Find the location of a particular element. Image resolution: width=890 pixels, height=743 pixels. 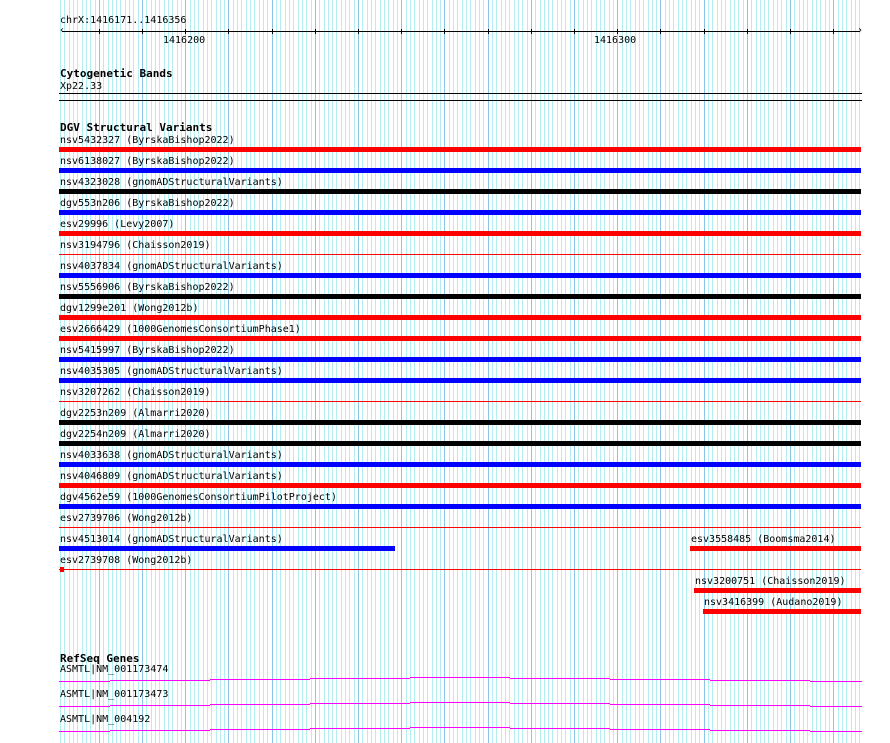

dgv-feature-label: nsv4035305 (gnomADStructuralVariants) is located at coordinates (171, 371).